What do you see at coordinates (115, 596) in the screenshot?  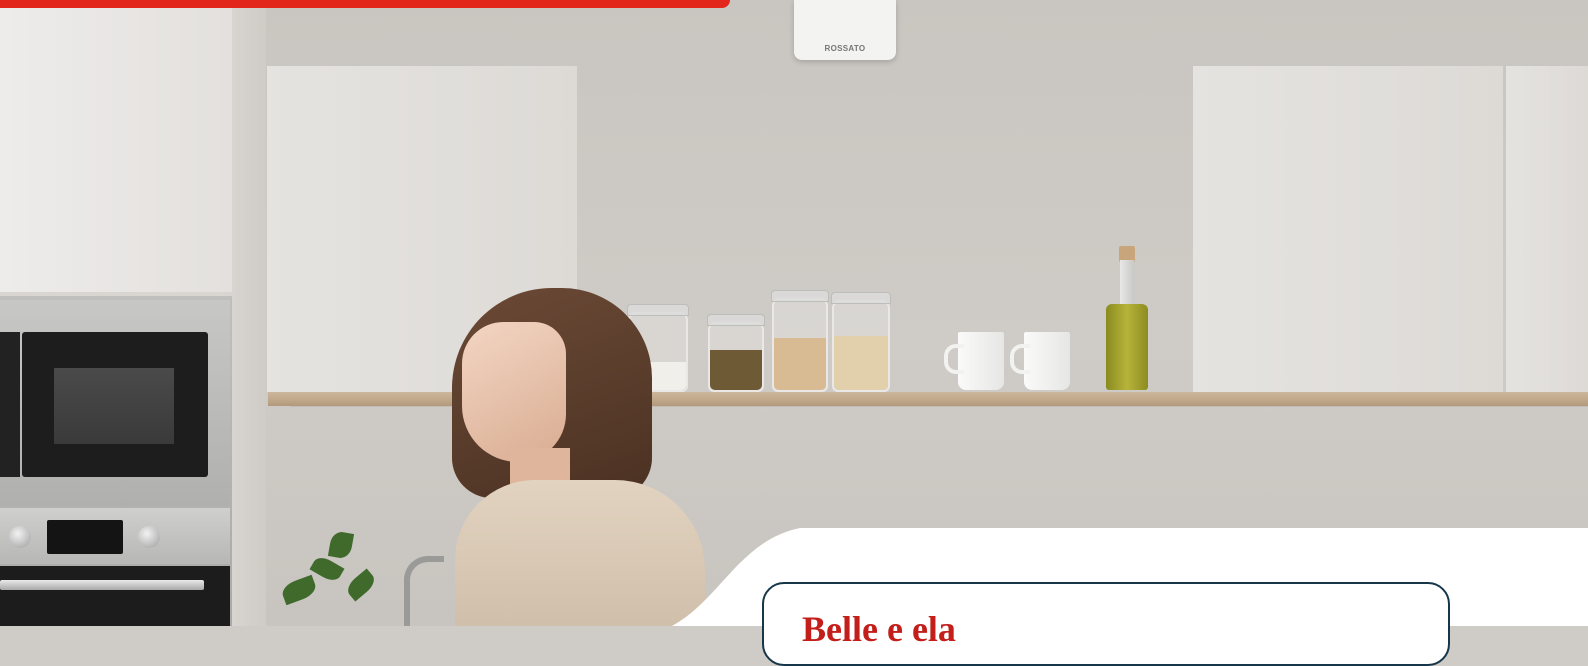 I see `oven-door` at bounding box center [115, 596].